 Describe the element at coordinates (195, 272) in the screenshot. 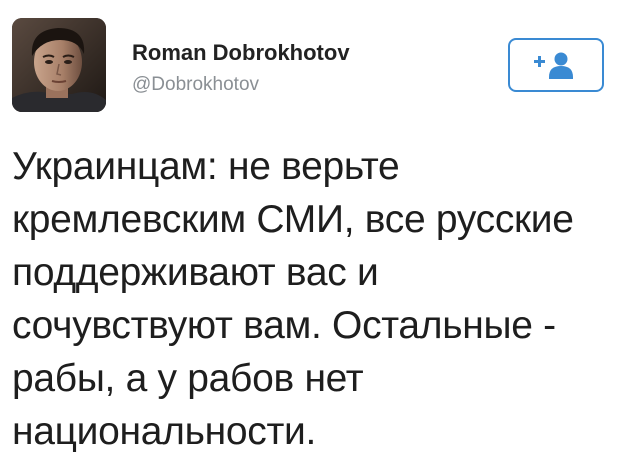

I see `tweet-text-line: поддерживают вас и` at that location.